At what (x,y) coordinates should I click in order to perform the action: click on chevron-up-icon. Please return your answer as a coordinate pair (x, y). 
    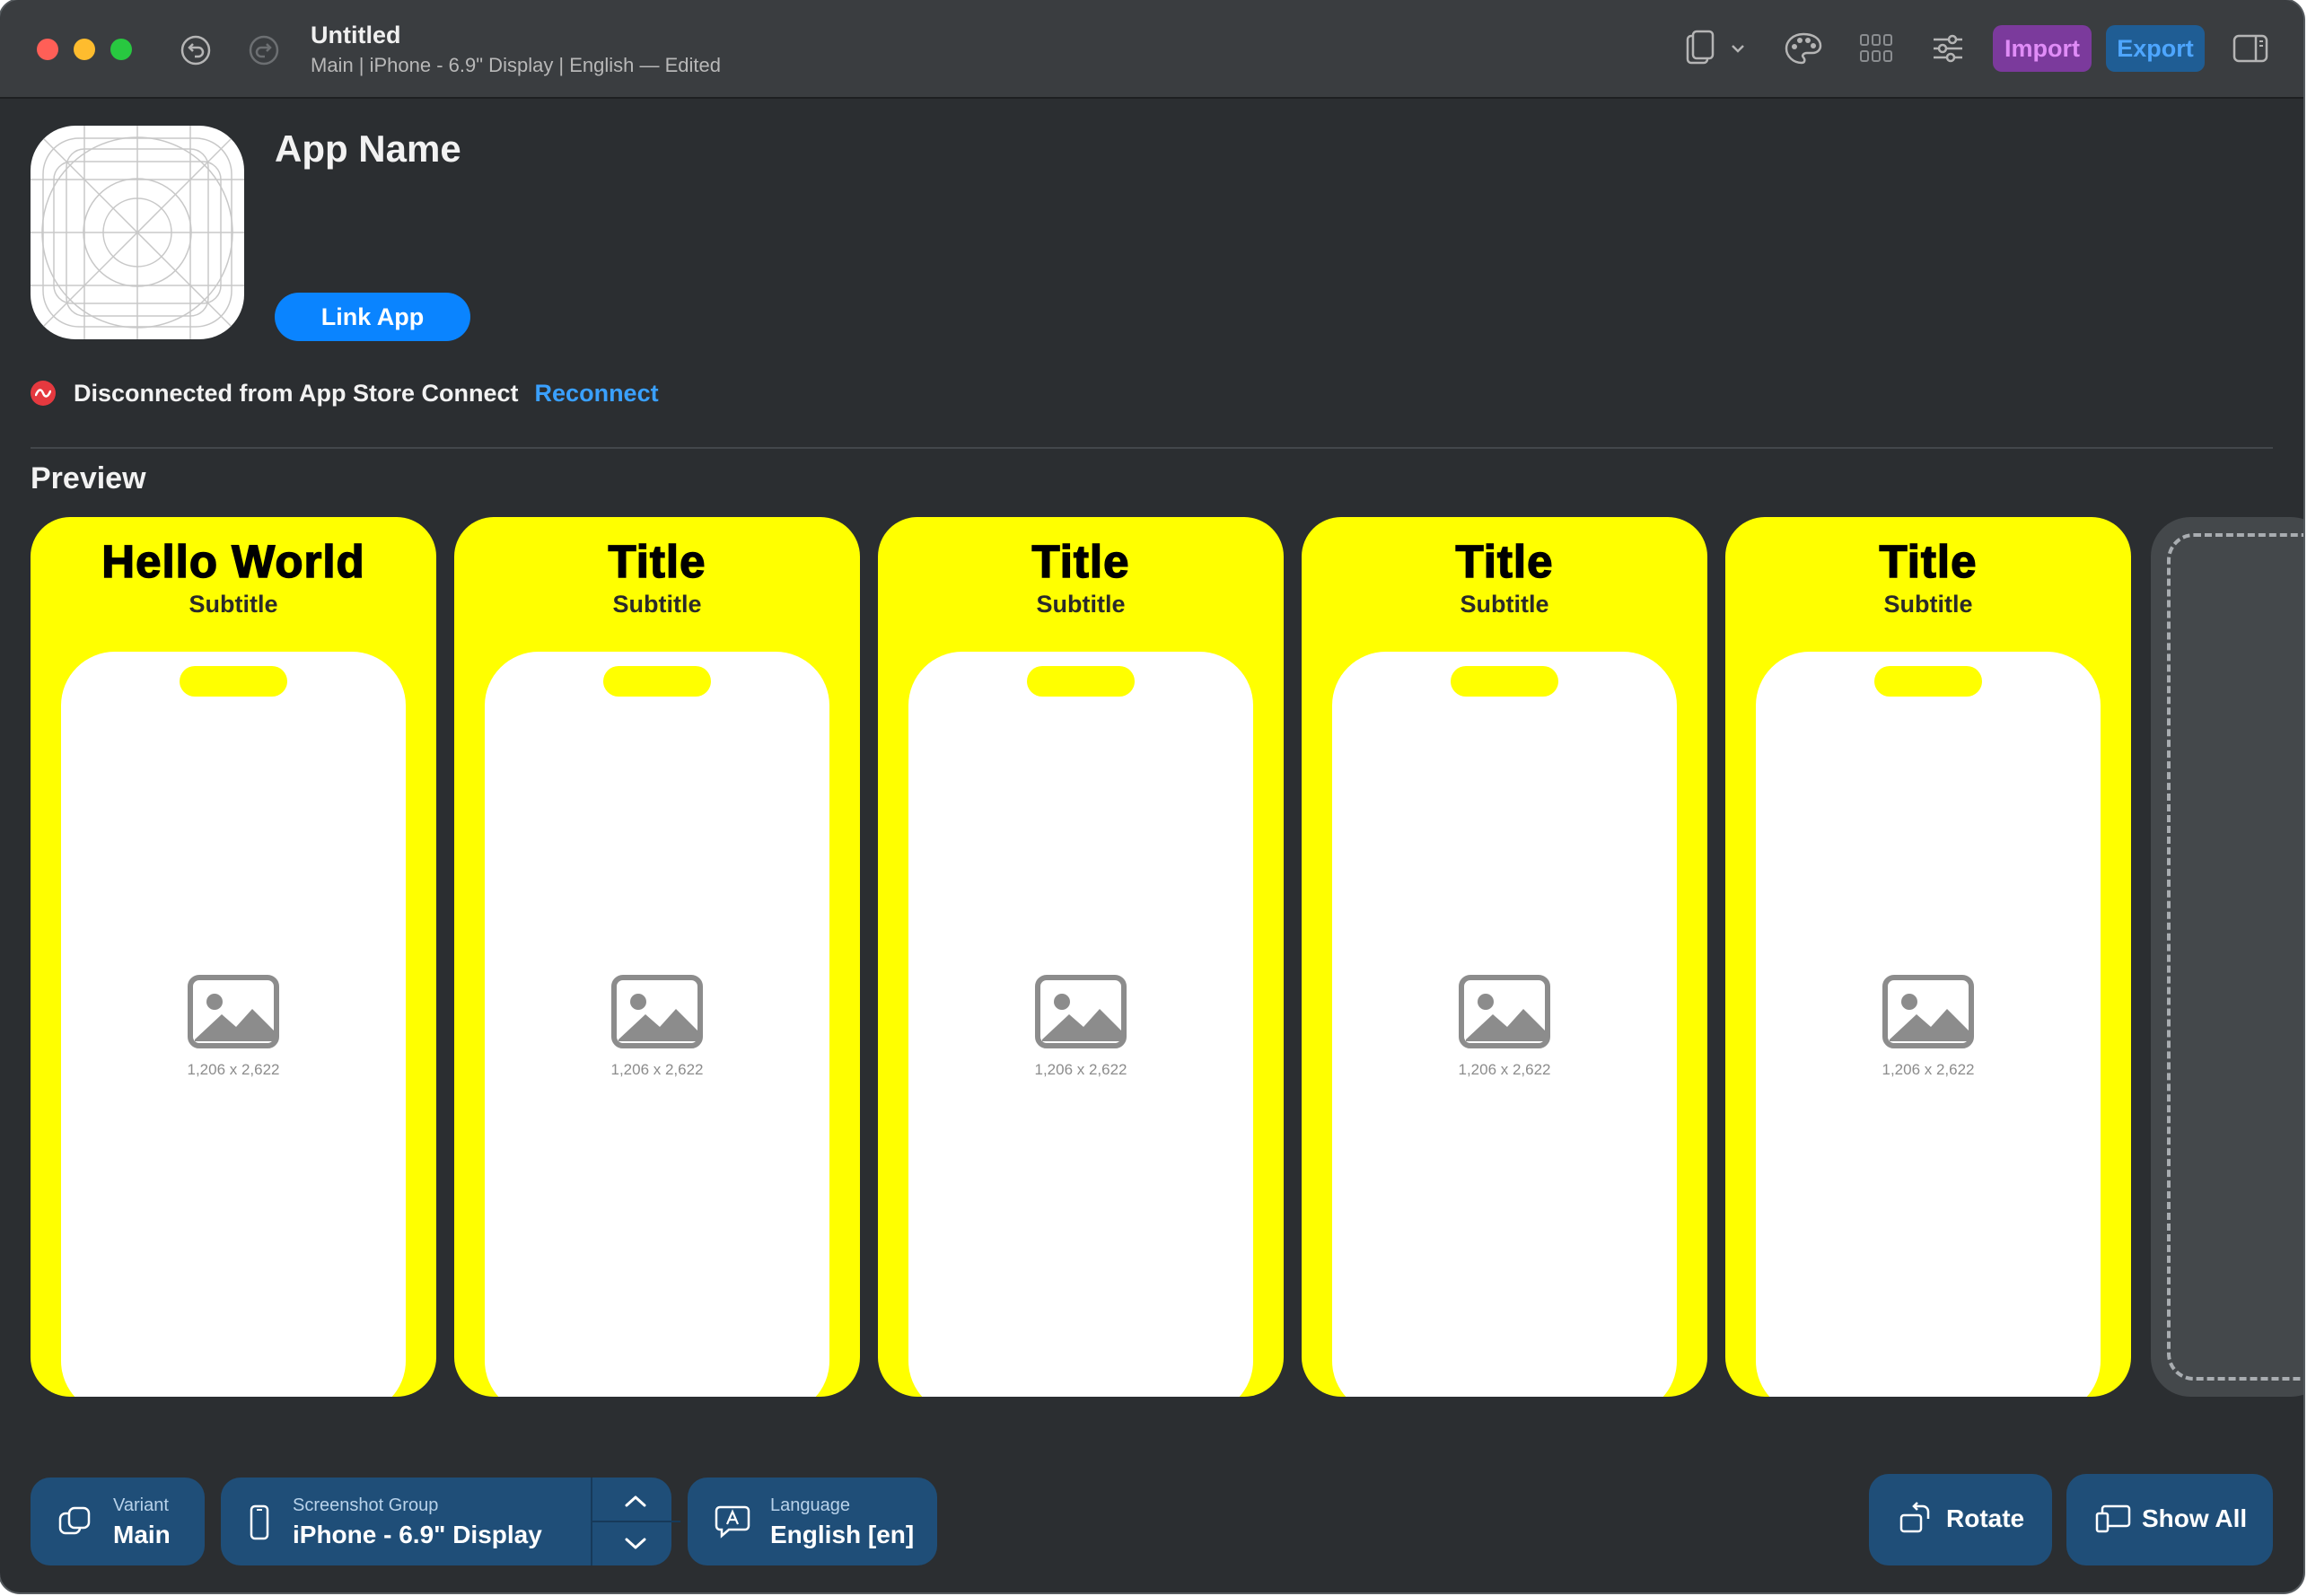
    Looking at the image, I should click on (635, 1500).